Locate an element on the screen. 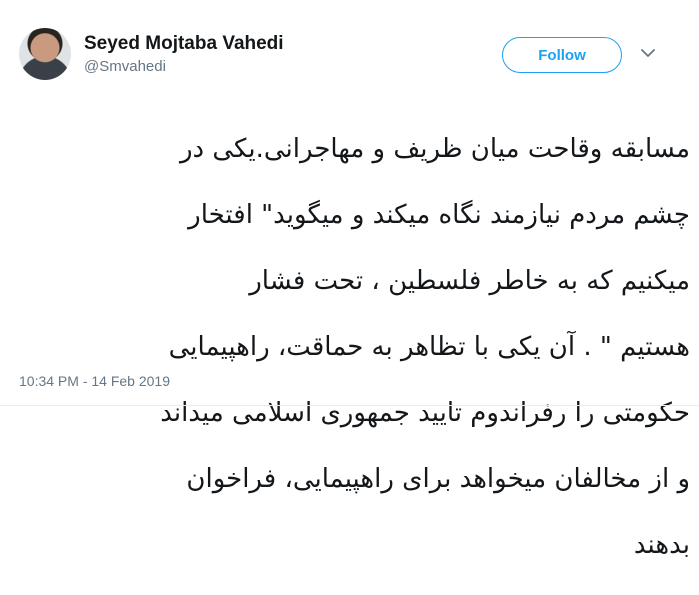 This screenshot has height=595, width=699. chevron-down-icon is located at coordinates (648, 53).